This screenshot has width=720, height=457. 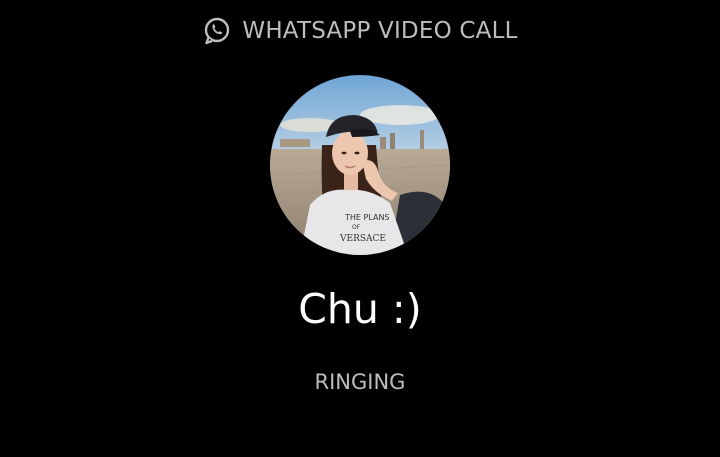 I want to click on call-status: RINGING, so click(x=360, y=382).